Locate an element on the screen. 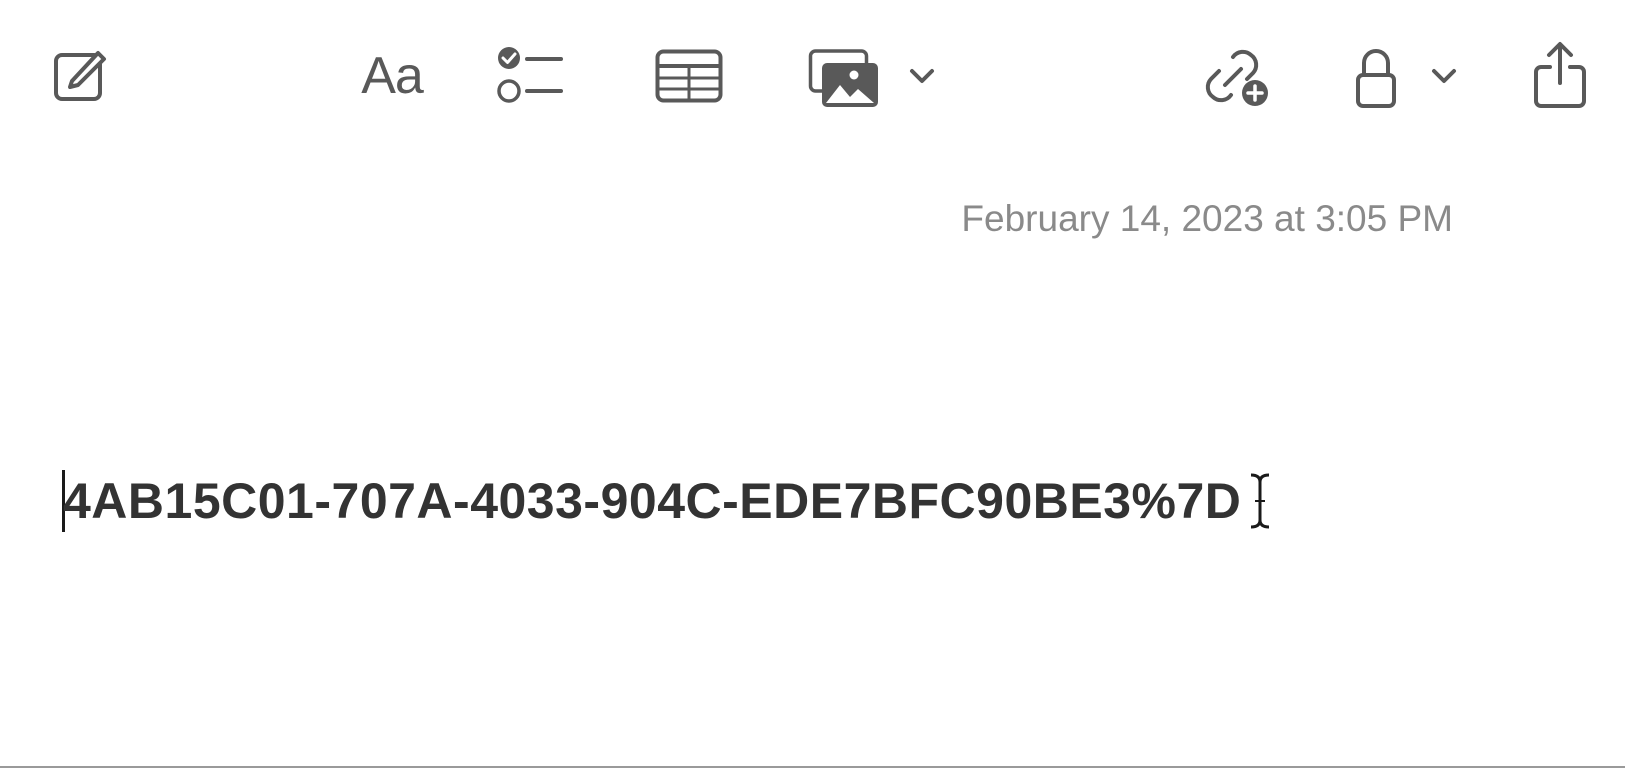 This screenshot has height=768, width=1625. lock-icon is located at coordinates (1376, 78).